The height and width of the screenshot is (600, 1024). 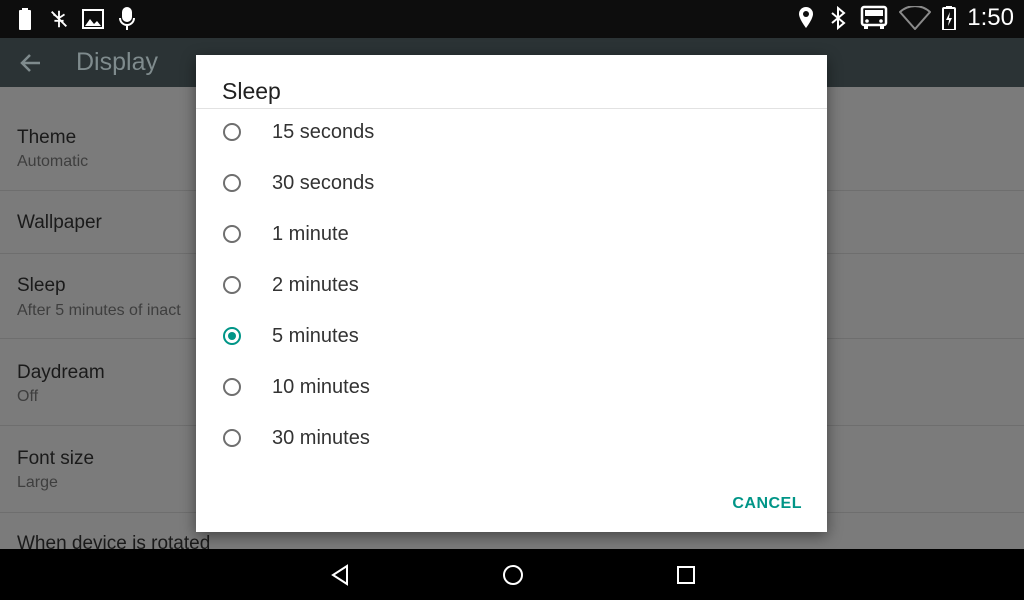 I want to click on option-label: 30 seconds, so click(x=323, y=183).